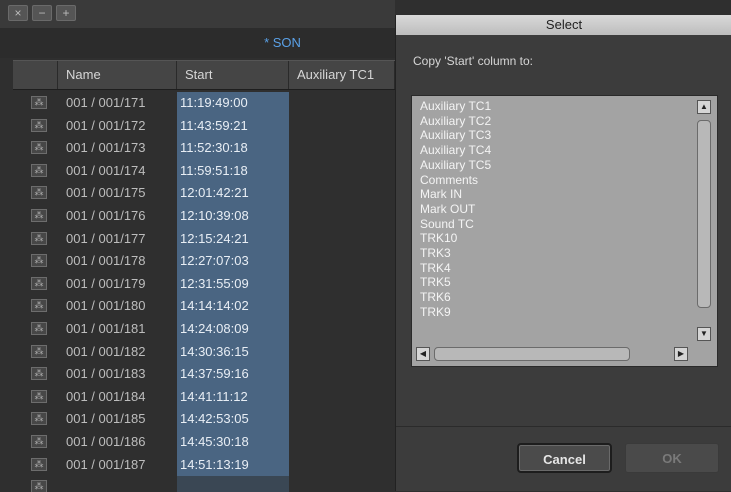 The width and height of the screenshot is (731, 492). I want to click on dialog-divider, so click(563, 426).